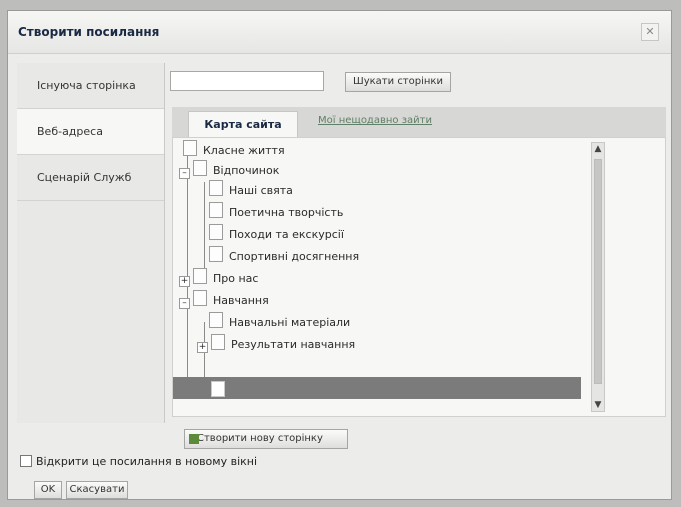  I want to click on sidebar-item-label: Існуюча сторінка, so click(86, 85).